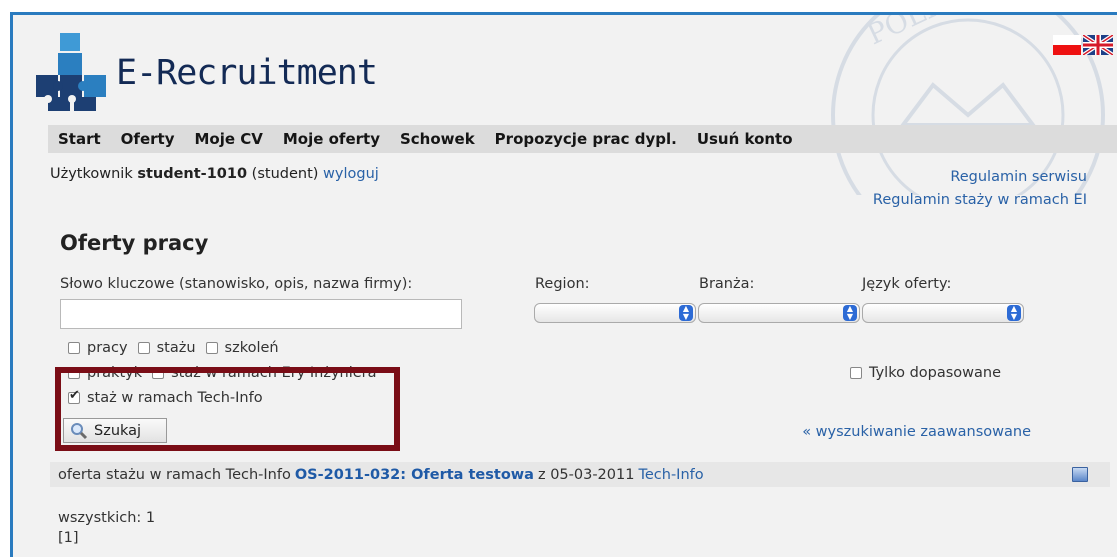 This screenshot has width=1117, height=557. I want to click on checkbox-only-matched: Tylko dopasowane, so click(925, 373).